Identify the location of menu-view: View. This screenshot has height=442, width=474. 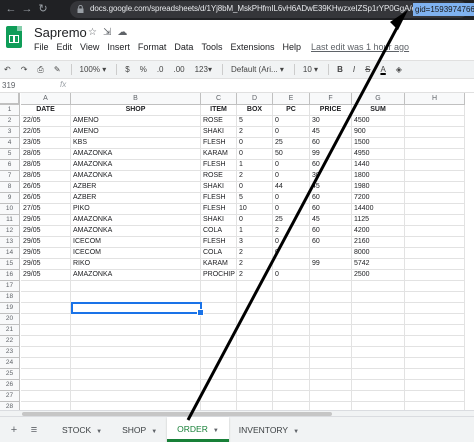
(89, 48).